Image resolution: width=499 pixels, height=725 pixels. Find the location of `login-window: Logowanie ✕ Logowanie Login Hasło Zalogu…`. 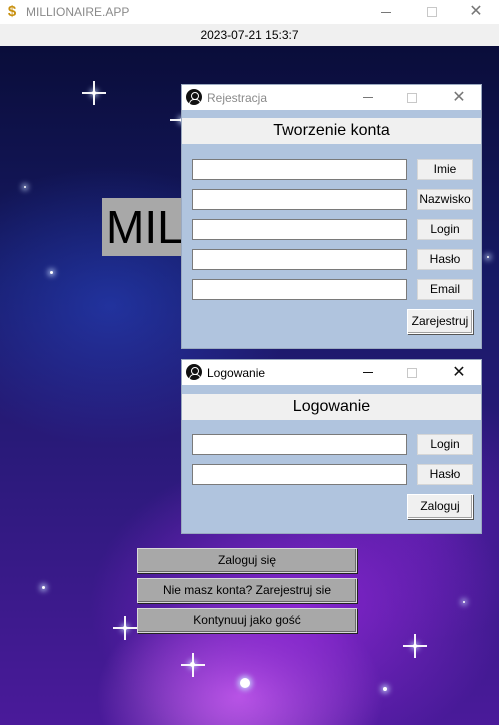

login-window: Logowanie ✕ Logowanie Login Hasło Zalogu… is located at coordinates (331, 446).